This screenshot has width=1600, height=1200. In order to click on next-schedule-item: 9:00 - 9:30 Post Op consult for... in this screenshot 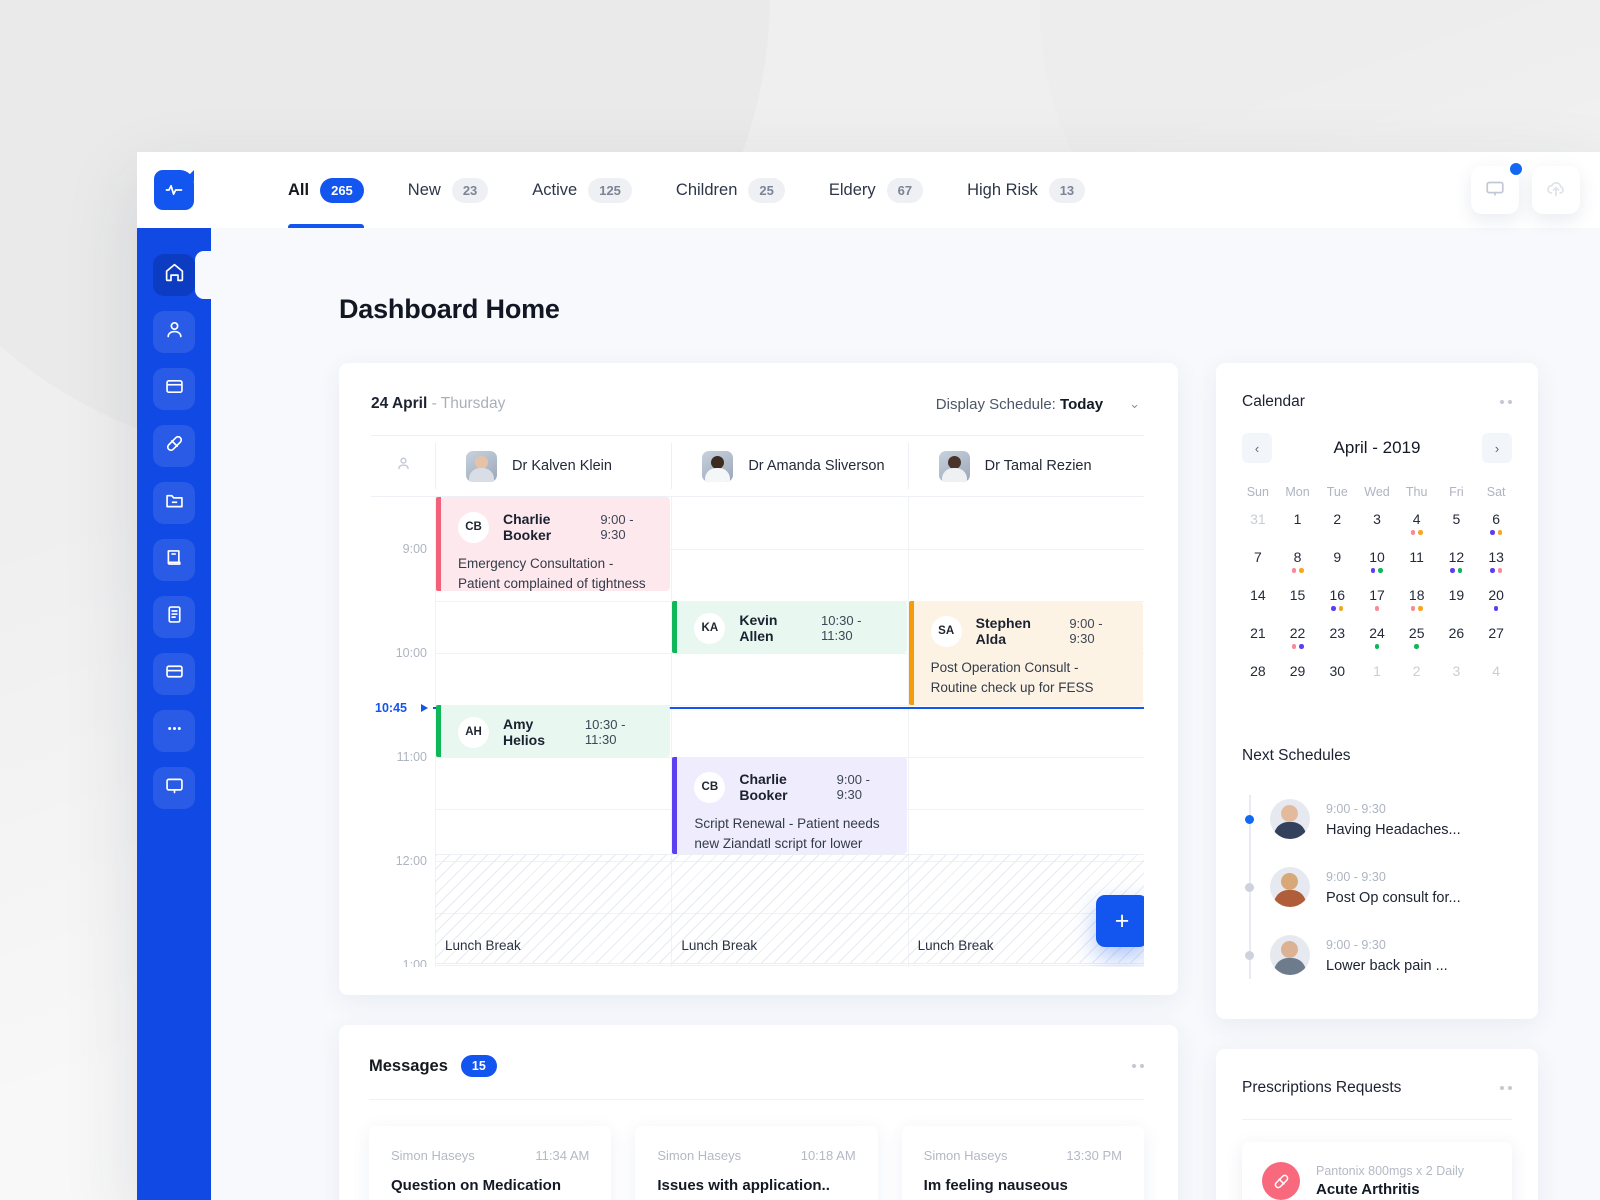, I will do `click(1377, 887)`.